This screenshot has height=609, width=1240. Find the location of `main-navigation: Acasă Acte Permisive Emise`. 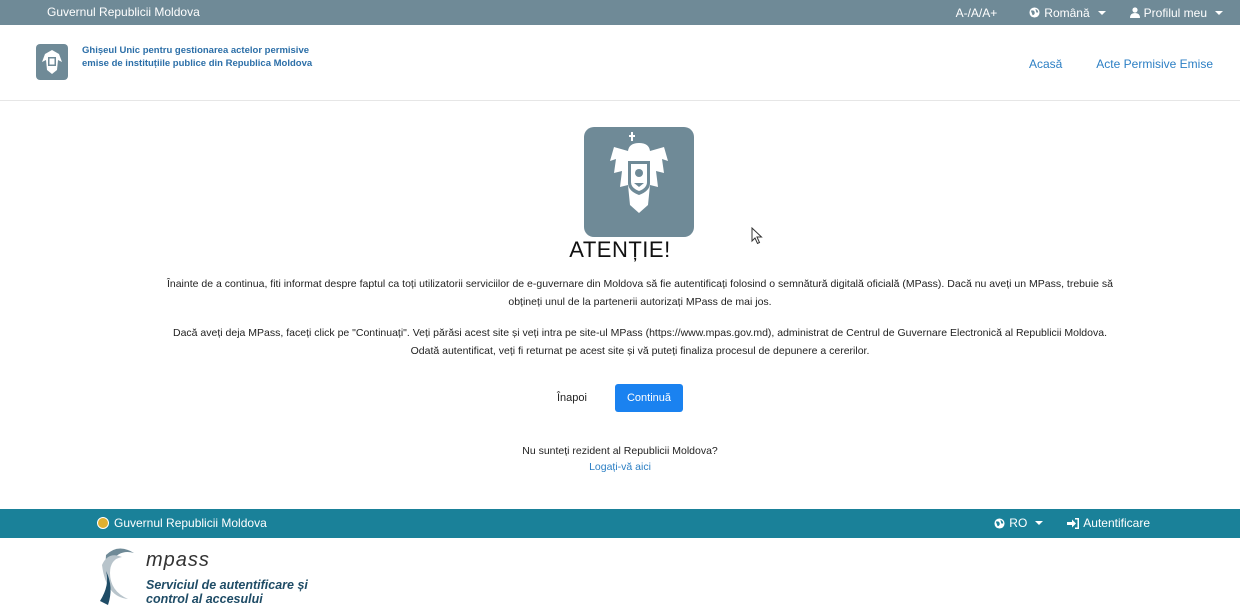

main-navigation: Acasă Acte Permisive Emise is located at coordinates (1121, 64).